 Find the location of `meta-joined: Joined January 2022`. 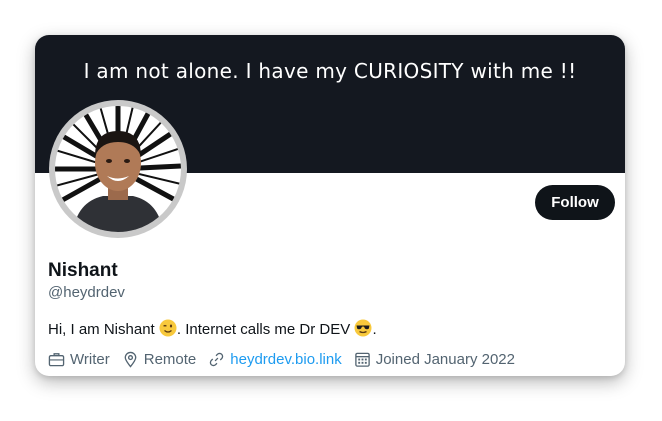

meta-joined: Joined January 2022 is located at coordinates (434, 359).